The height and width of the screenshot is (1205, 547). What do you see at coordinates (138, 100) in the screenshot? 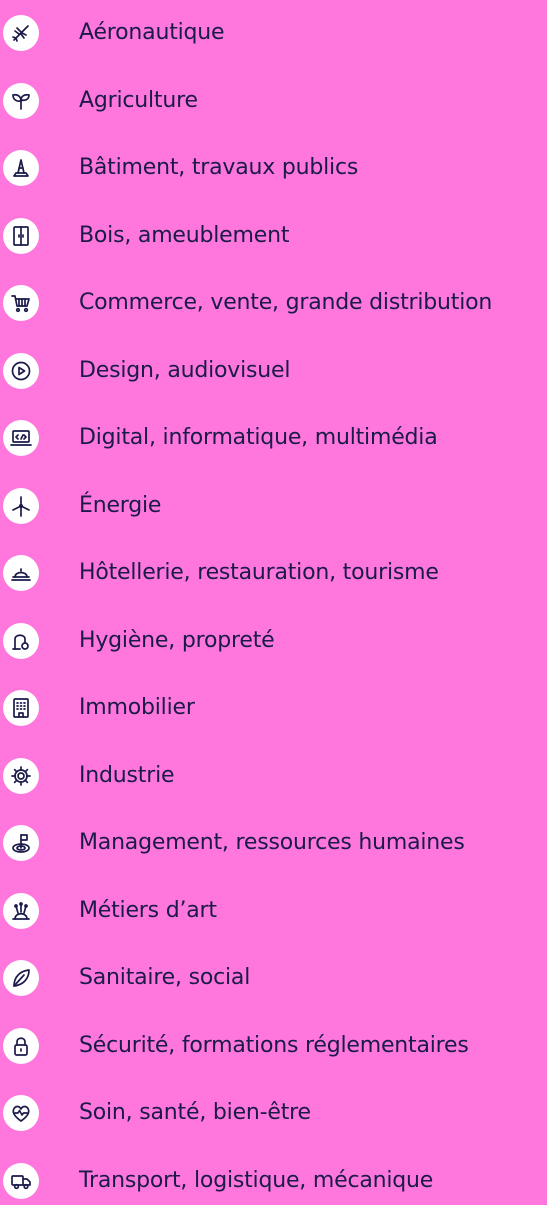
I see `sector-label: Agriculture` at bounding box center [138, 100].